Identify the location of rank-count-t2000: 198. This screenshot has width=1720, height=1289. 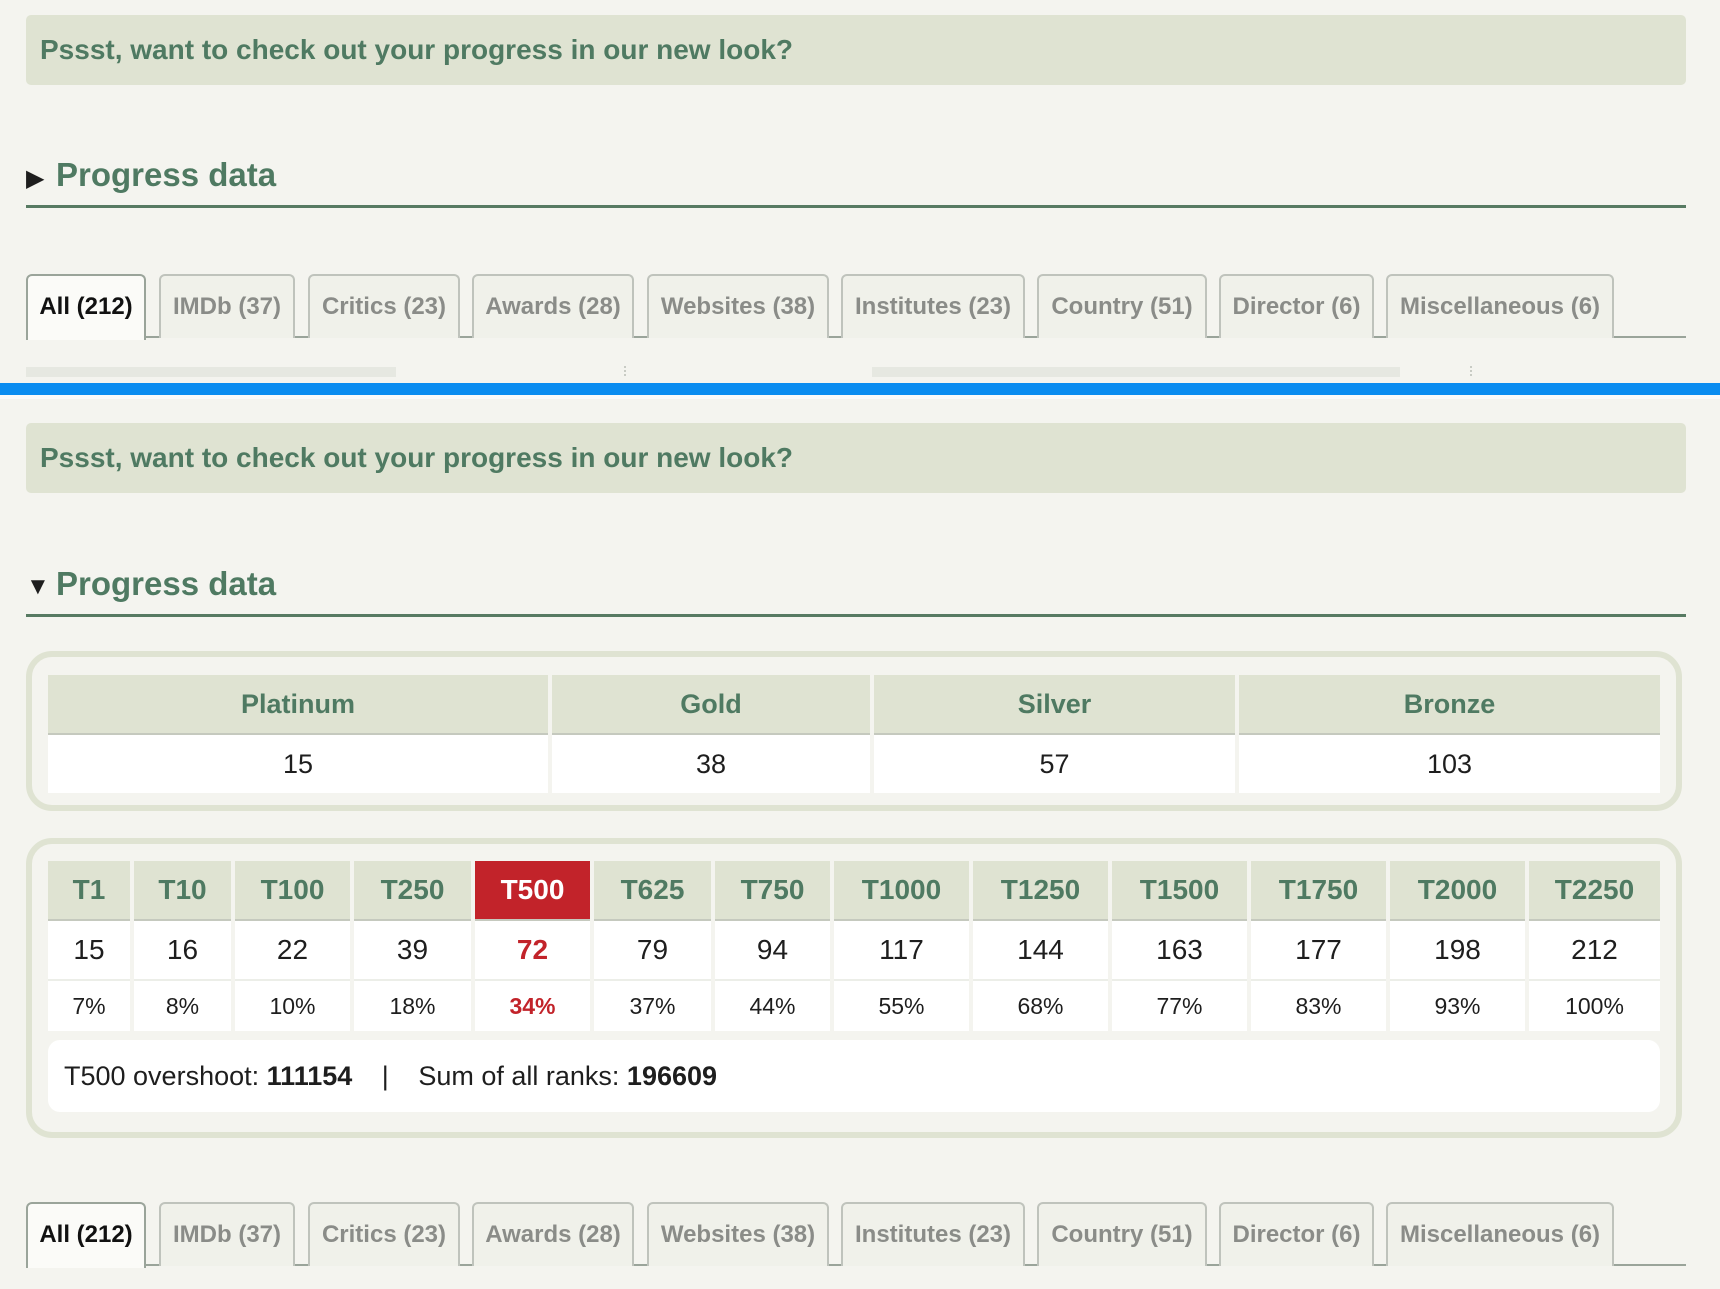
(1458, 950).